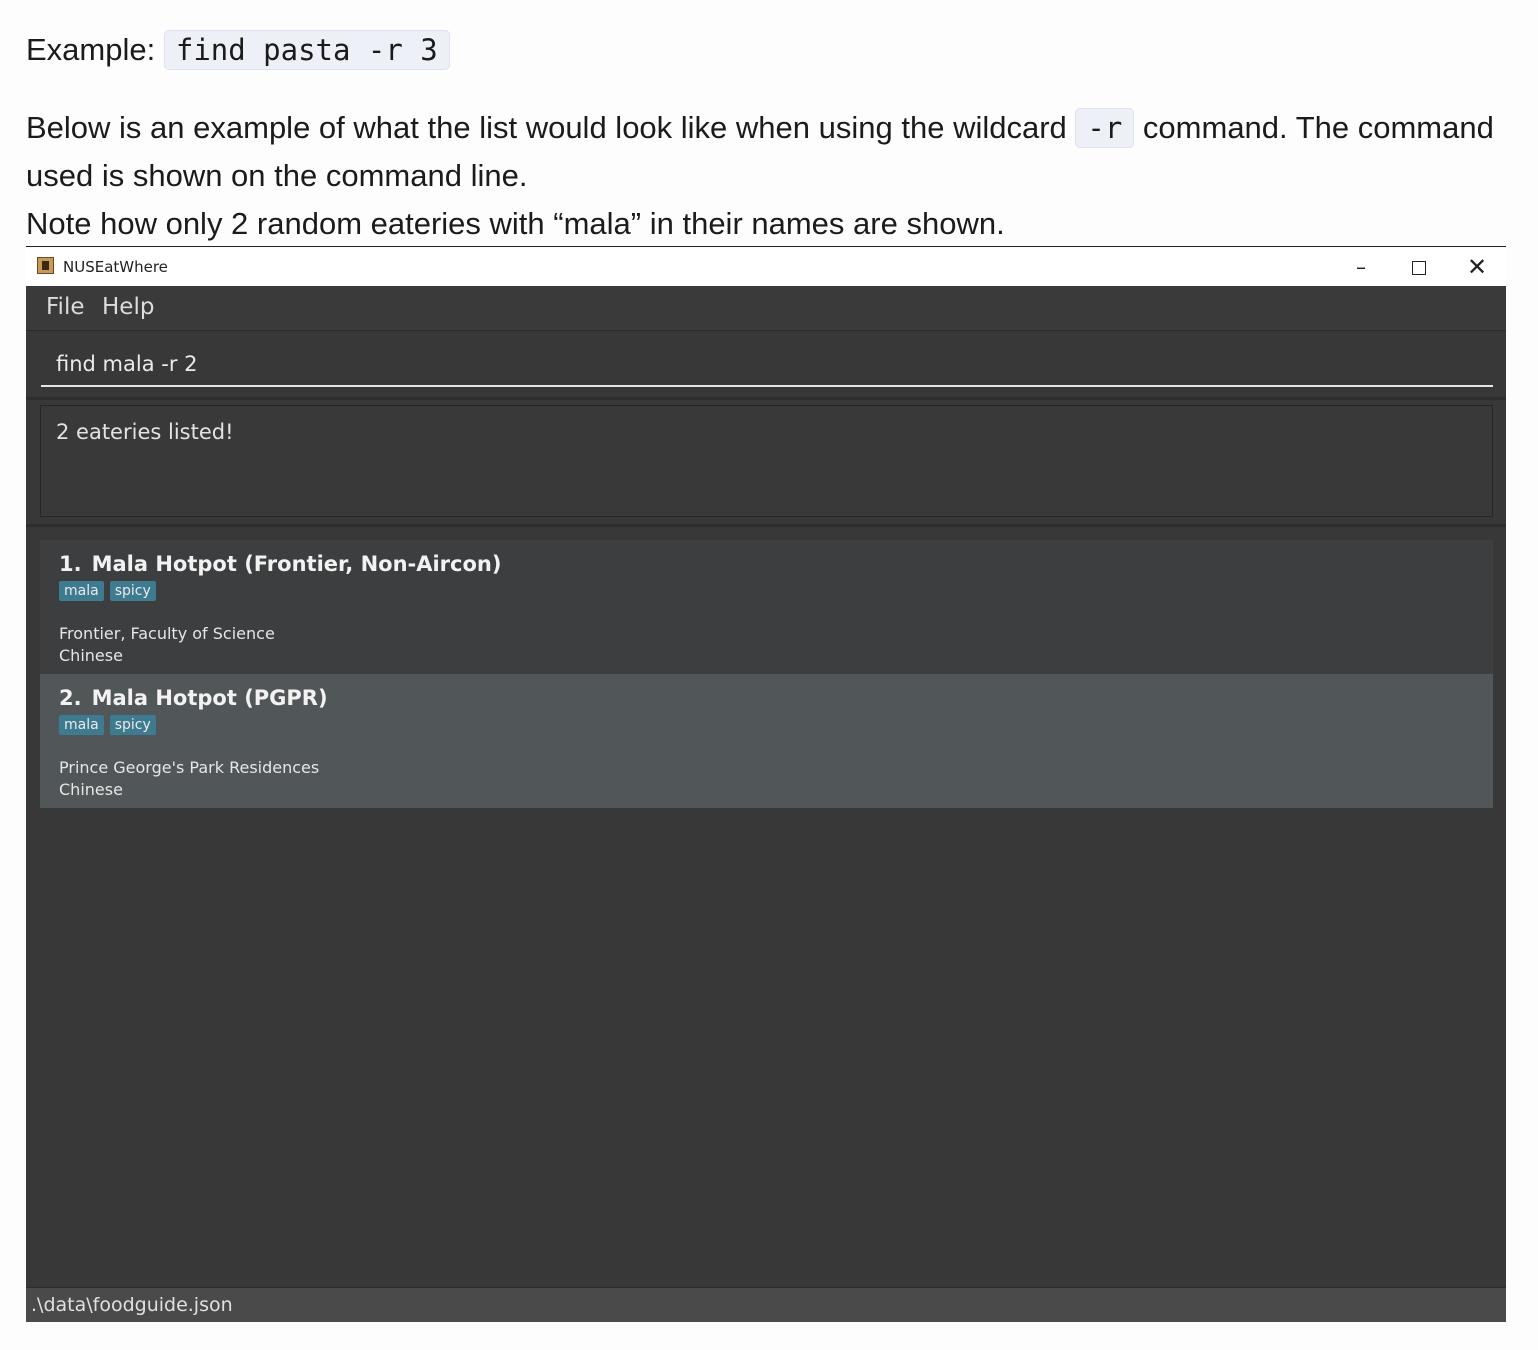 The image size is (1538, 1350). What do you see at coordinates (45, 265) in the screenshot?
I see `app-icon` at bounding box center [45, 265].